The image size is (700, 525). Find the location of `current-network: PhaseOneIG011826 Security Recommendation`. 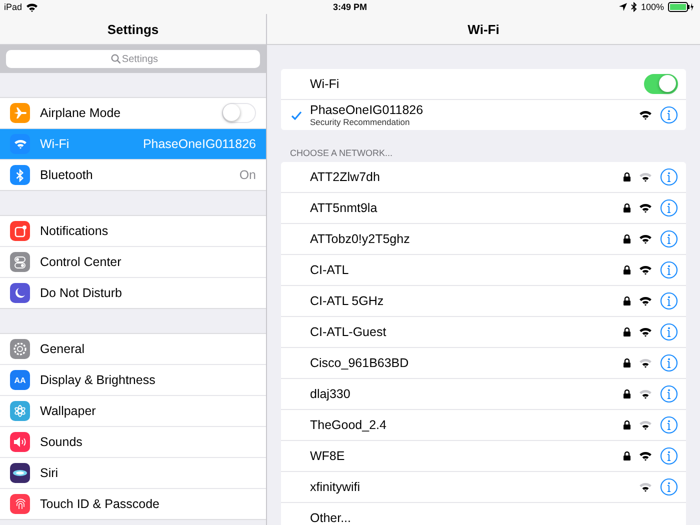

current-network: PhaseOneIG011826 Security Recommendation is located at coordinates (483, 115).